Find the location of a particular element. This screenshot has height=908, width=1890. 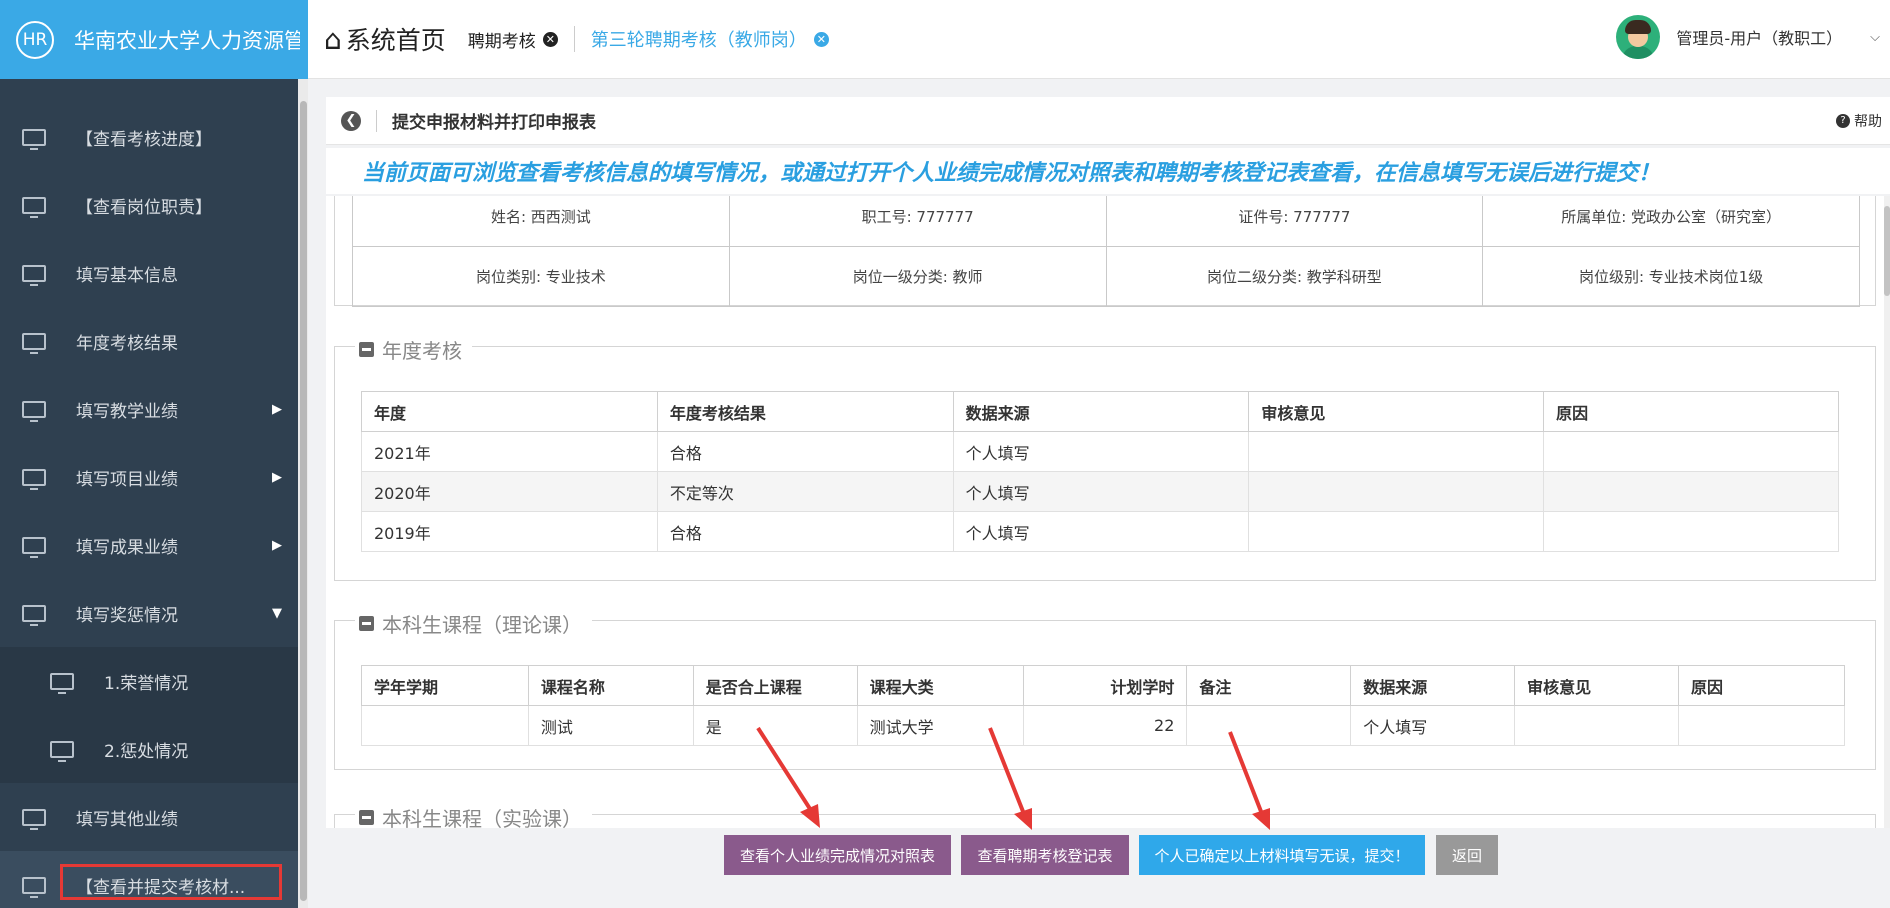

sidebar-item-other: 填写其他业绩 is located at coordinates (149, 817).